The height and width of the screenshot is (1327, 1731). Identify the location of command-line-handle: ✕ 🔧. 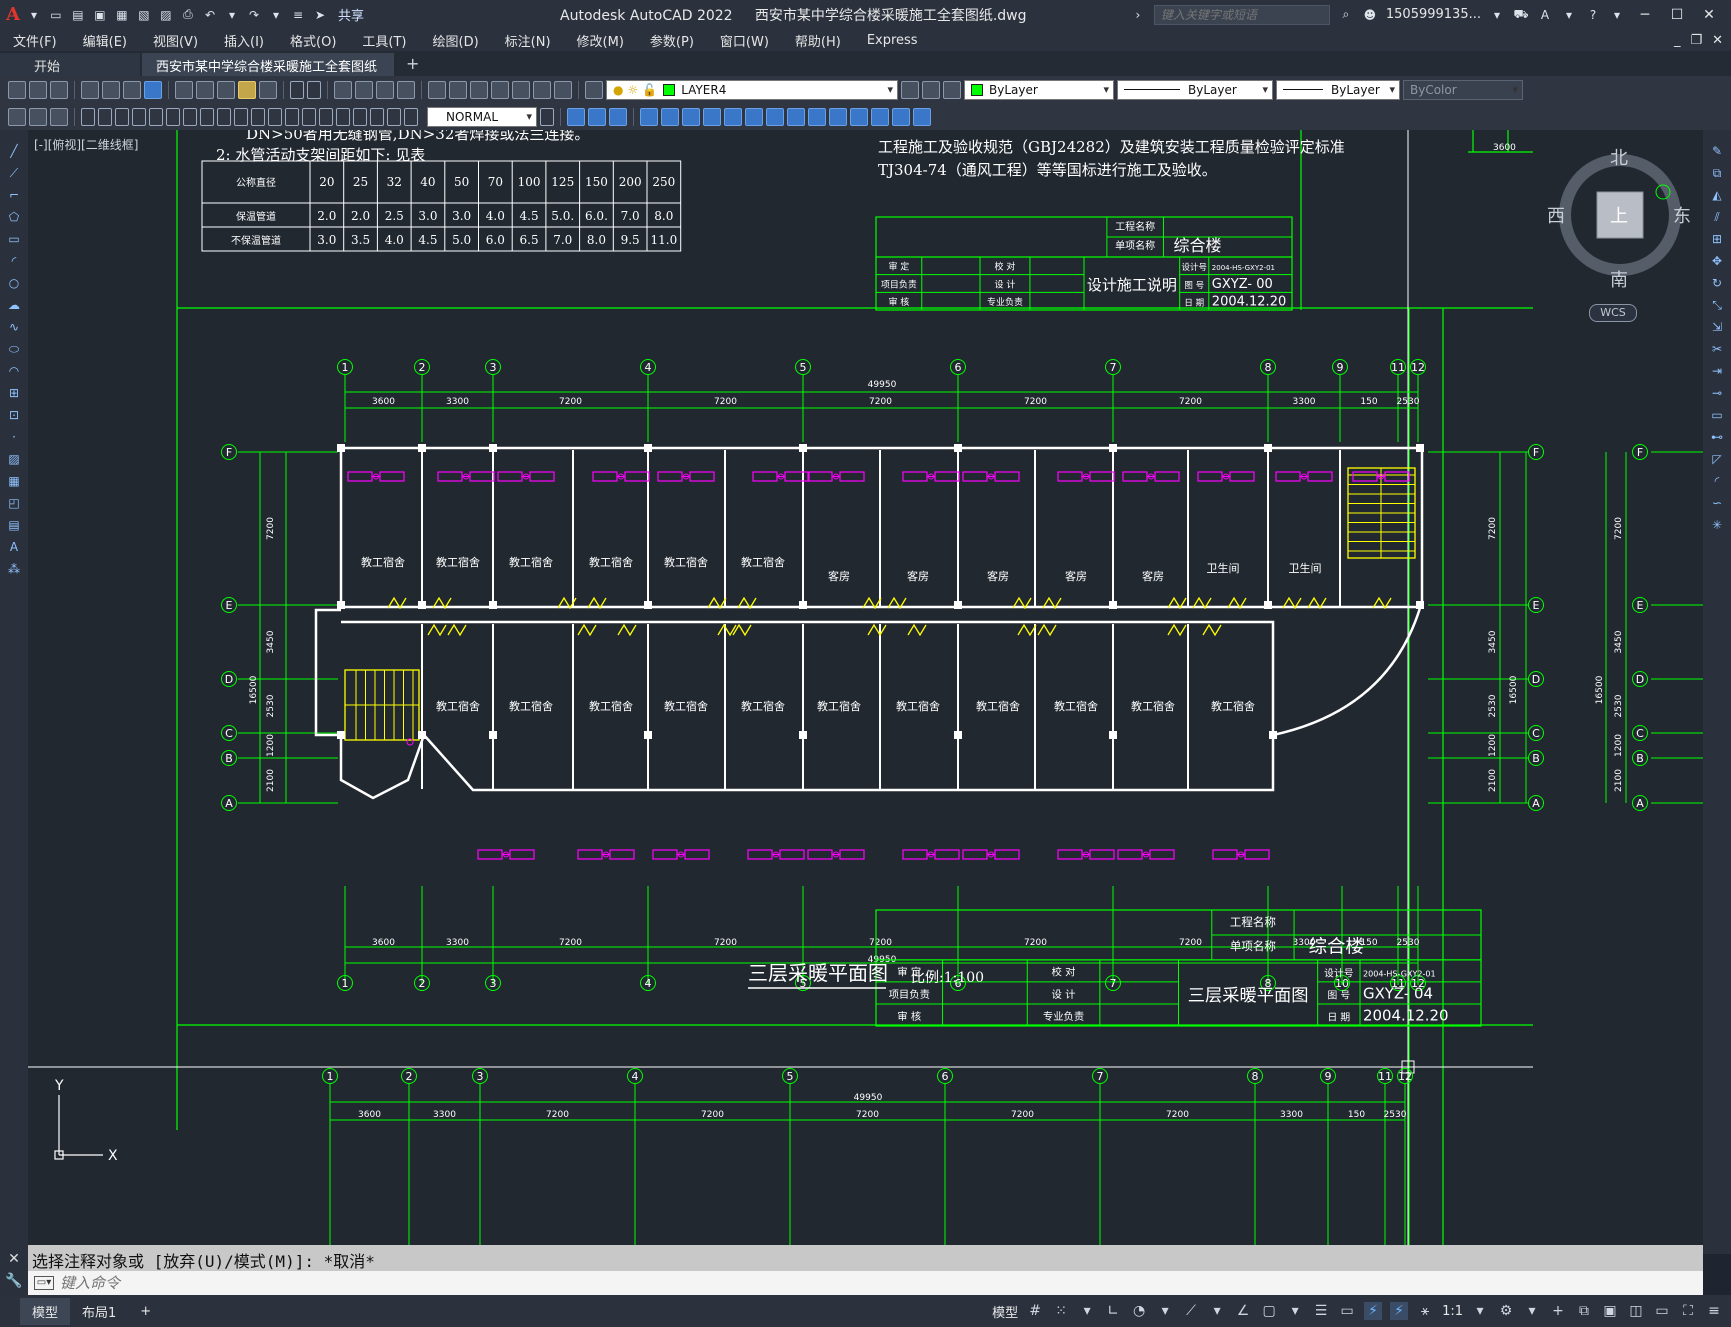
(14, 1270).